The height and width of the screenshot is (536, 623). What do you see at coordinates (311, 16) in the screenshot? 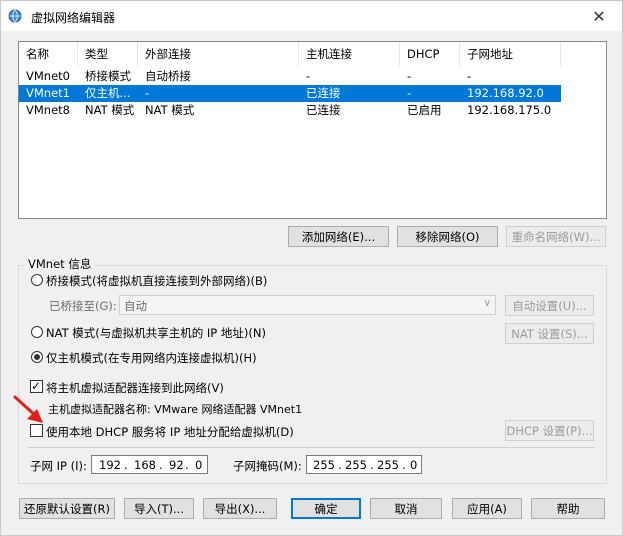
I see `title-bar: 虚拟网络编辑器 ✕` at bounding box center [311, 16].